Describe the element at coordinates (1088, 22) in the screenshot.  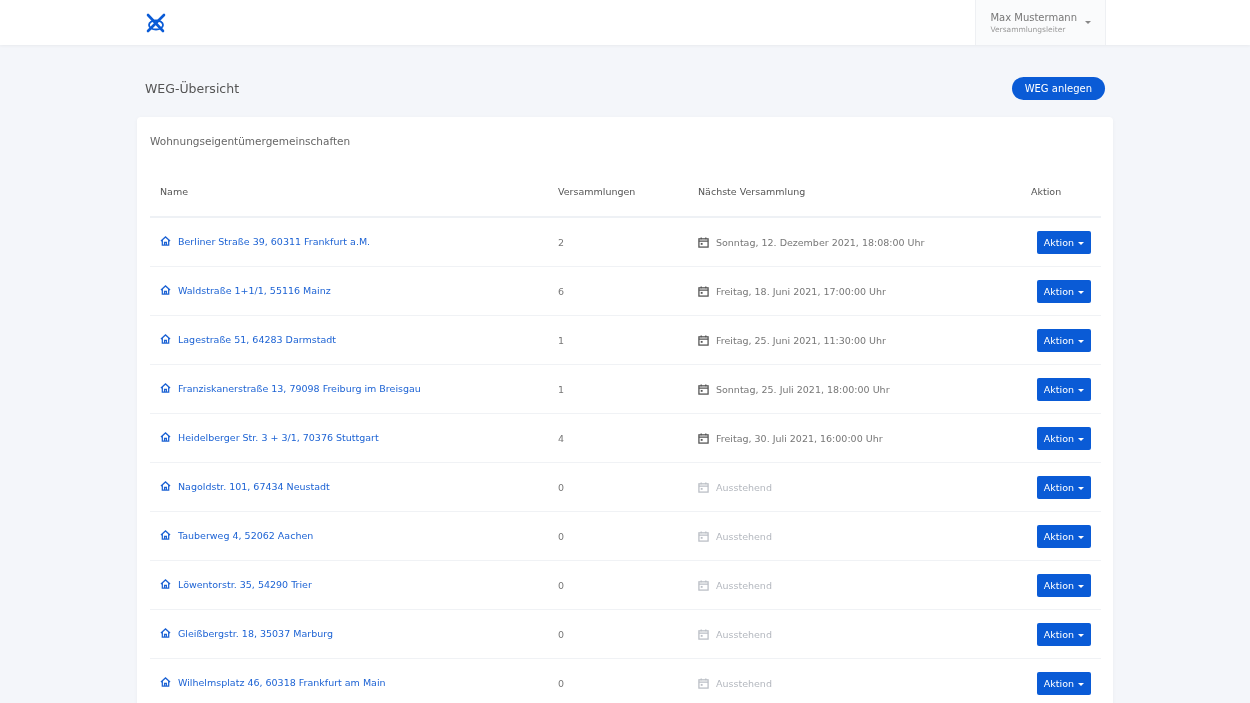
I see `caret-icon` at that location.